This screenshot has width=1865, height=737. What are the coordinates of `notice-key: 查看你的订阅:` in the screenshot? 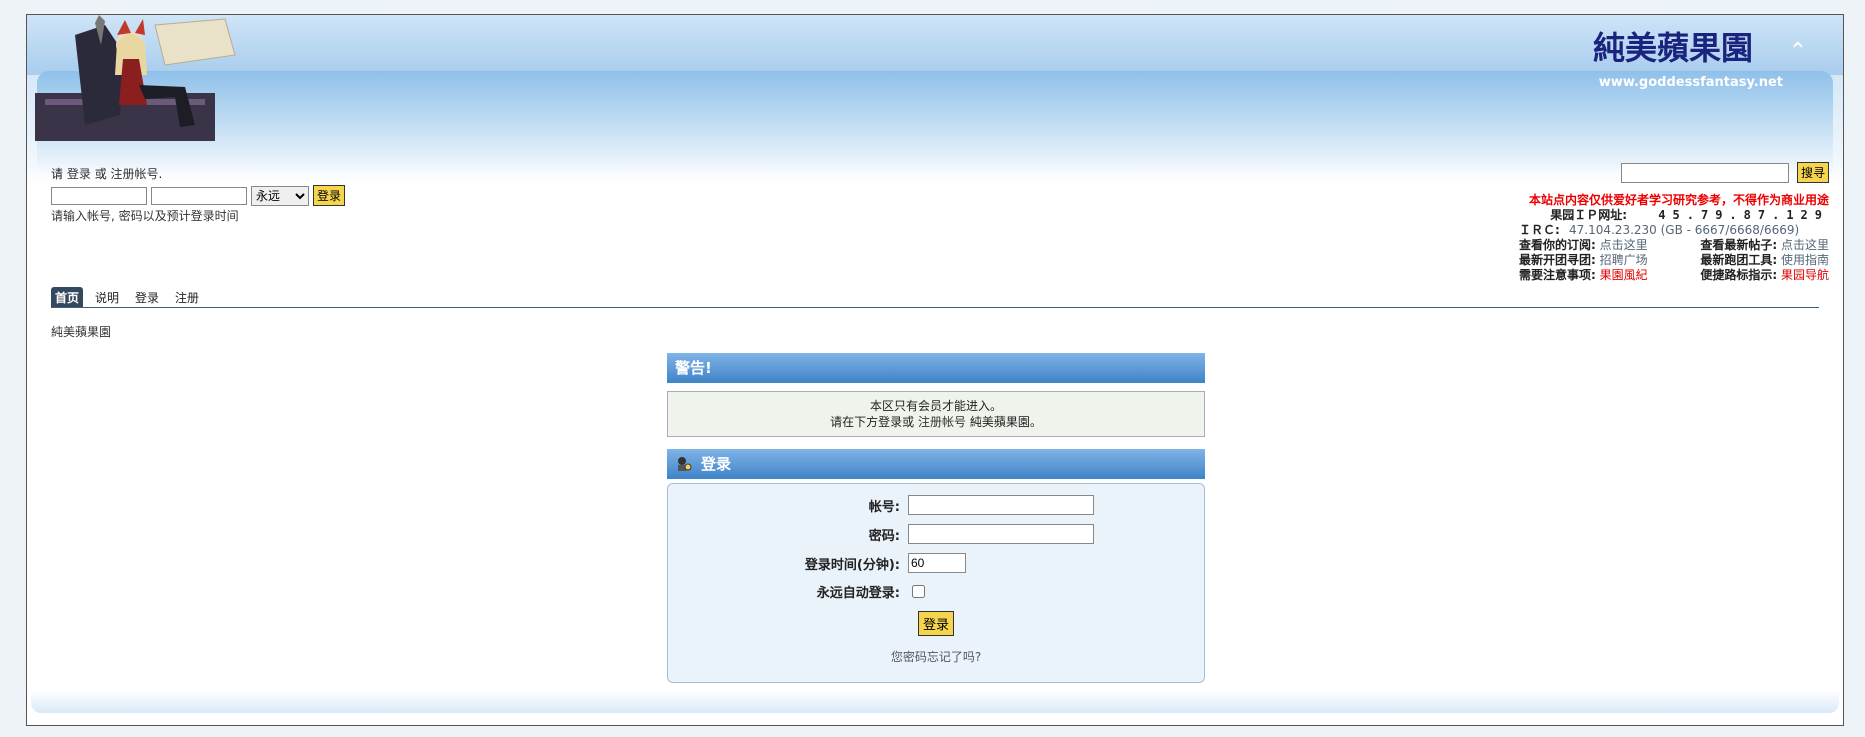 It's located at (1557, 245).